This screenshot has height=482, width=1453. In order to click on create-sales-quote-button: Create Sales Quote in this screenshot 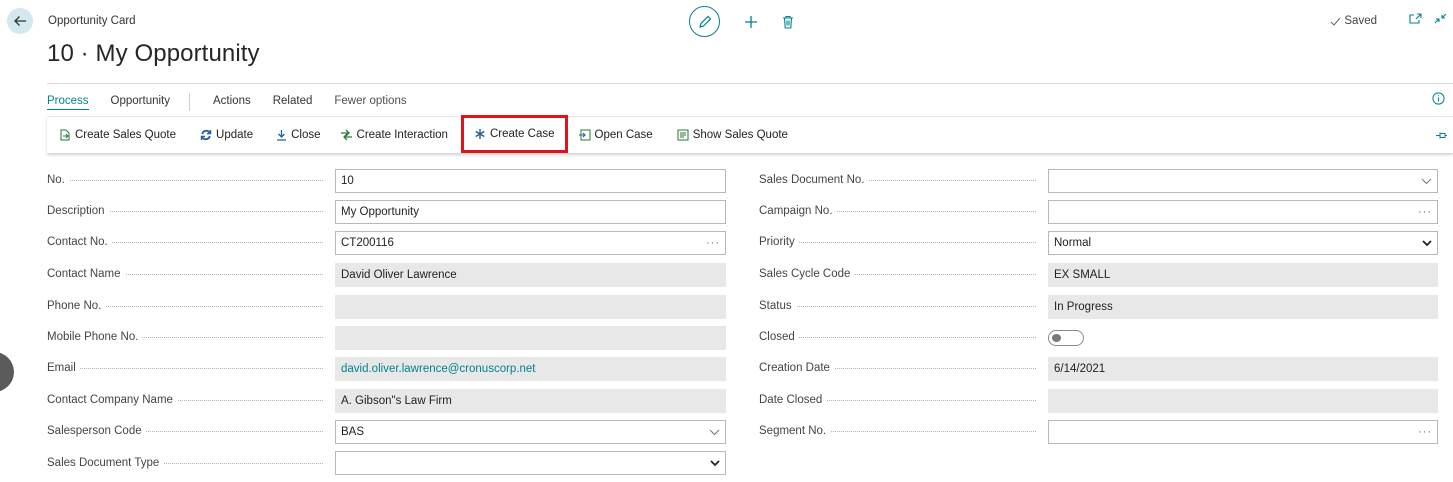, I will do `click(117, 135)`.